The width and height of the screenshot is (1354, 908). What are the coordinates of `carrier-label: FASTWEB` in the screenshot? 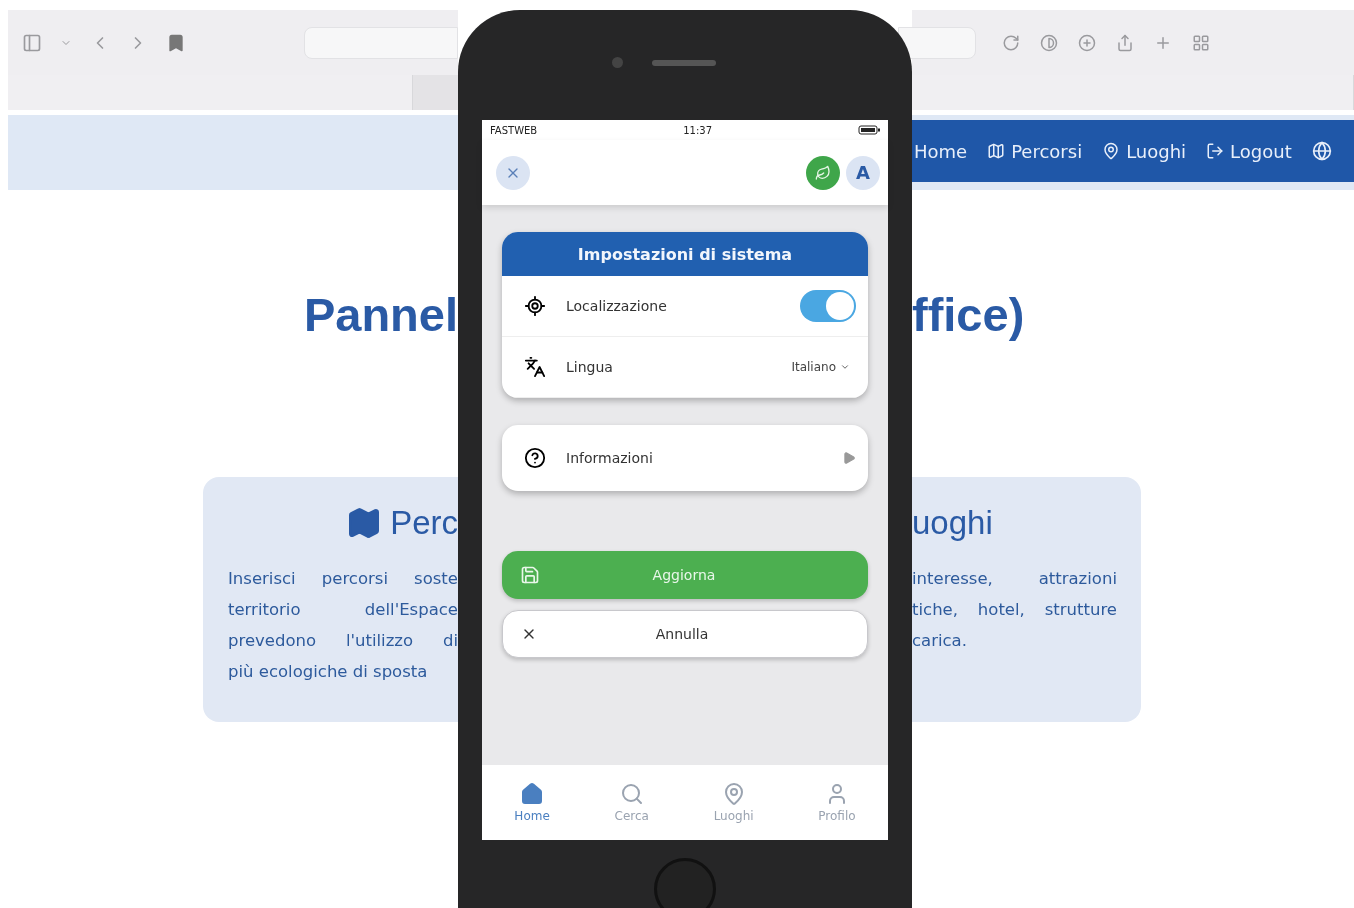 It's located at (514, 130).